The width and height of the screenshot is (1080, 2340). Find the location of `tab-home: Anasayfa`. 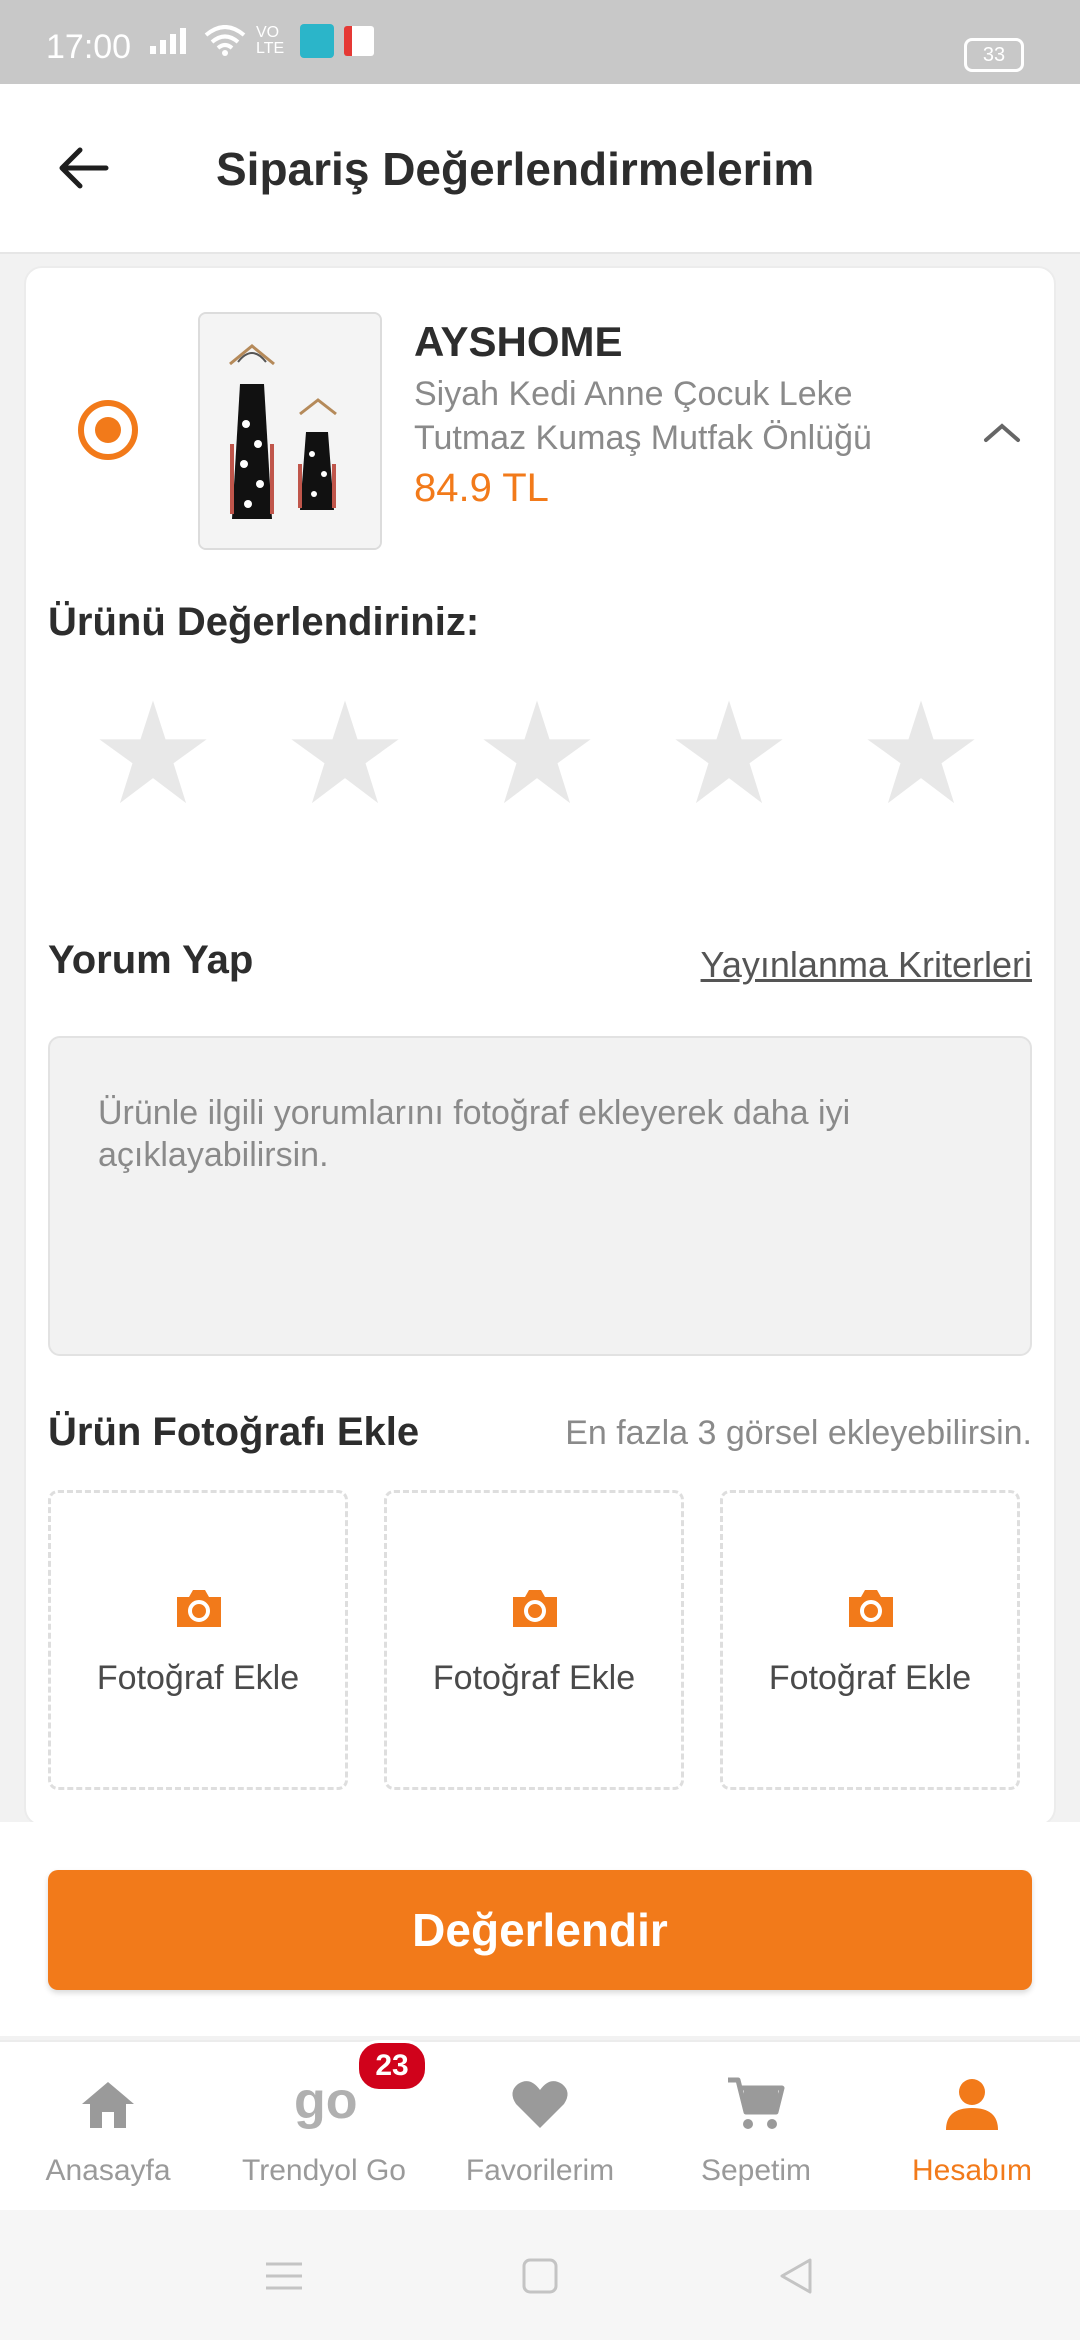

tab-home: Anasayfa is located at coordinates (108, 2127).